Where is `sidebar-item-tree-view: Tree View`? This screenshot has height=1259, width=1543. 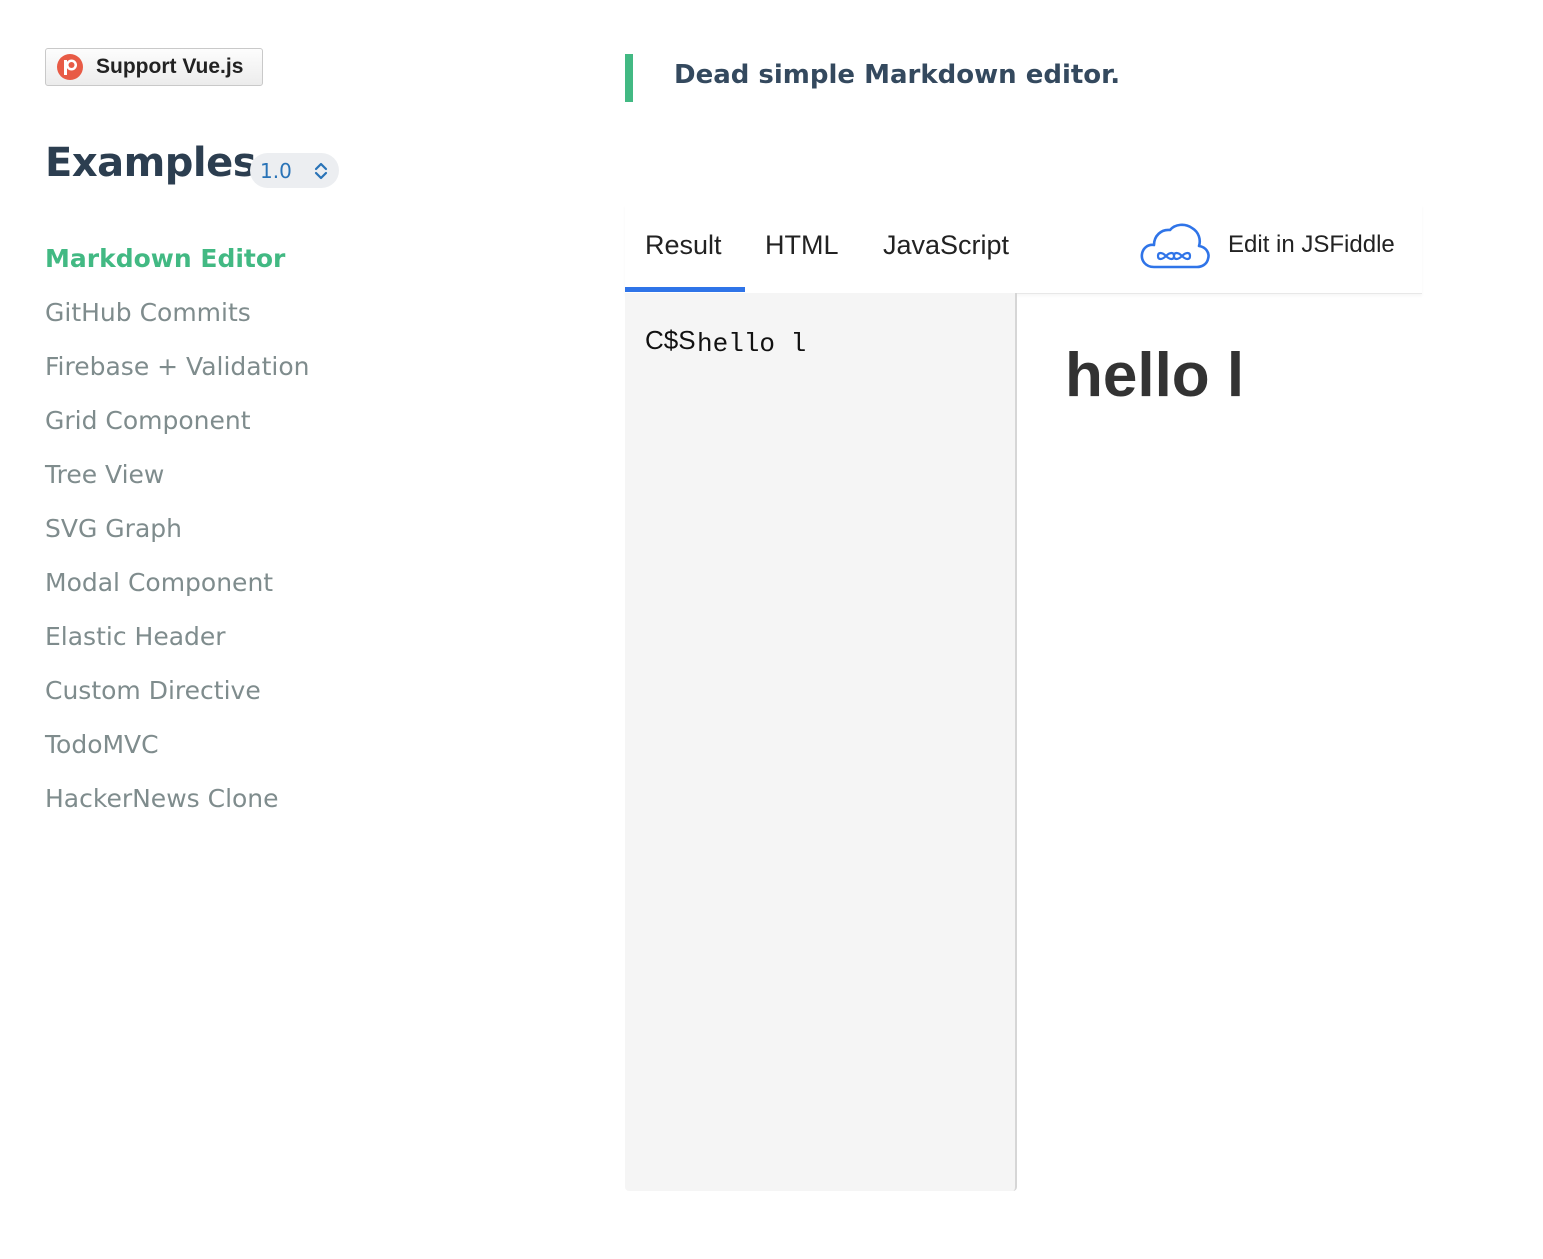
sidebar-item-tree-view: Tree View is located at coordinates (177, 481).